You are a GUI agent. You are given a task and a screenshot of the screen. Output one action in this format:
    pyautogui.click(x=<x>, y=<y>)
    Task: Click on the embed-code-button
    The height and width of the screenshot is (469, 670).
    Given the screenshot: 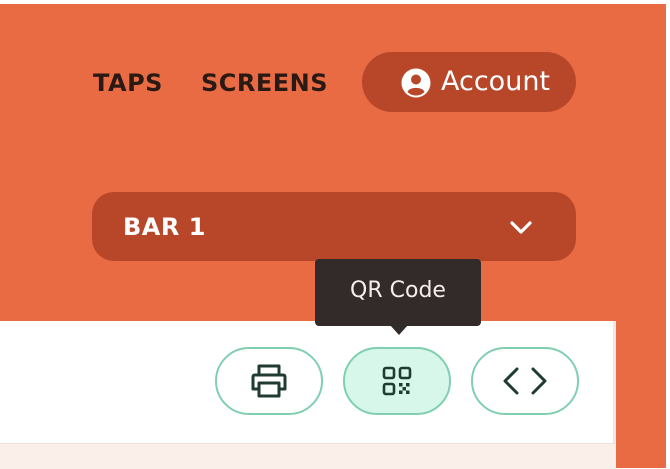 What is the action you would take?
    pyautogui.click(x=525, y=381)
    